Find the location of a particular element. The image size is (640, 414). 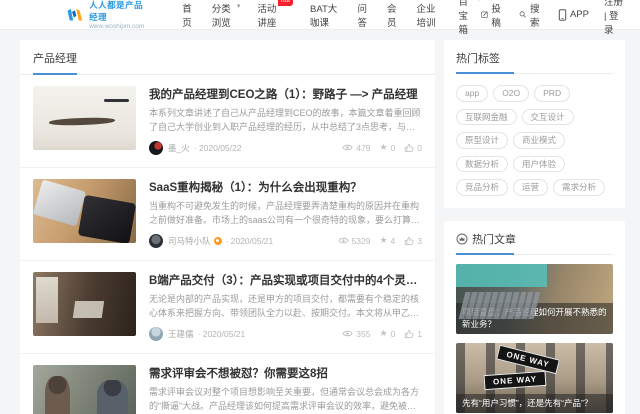

nav-qa: 问答 is located at coordinates (363, 15).